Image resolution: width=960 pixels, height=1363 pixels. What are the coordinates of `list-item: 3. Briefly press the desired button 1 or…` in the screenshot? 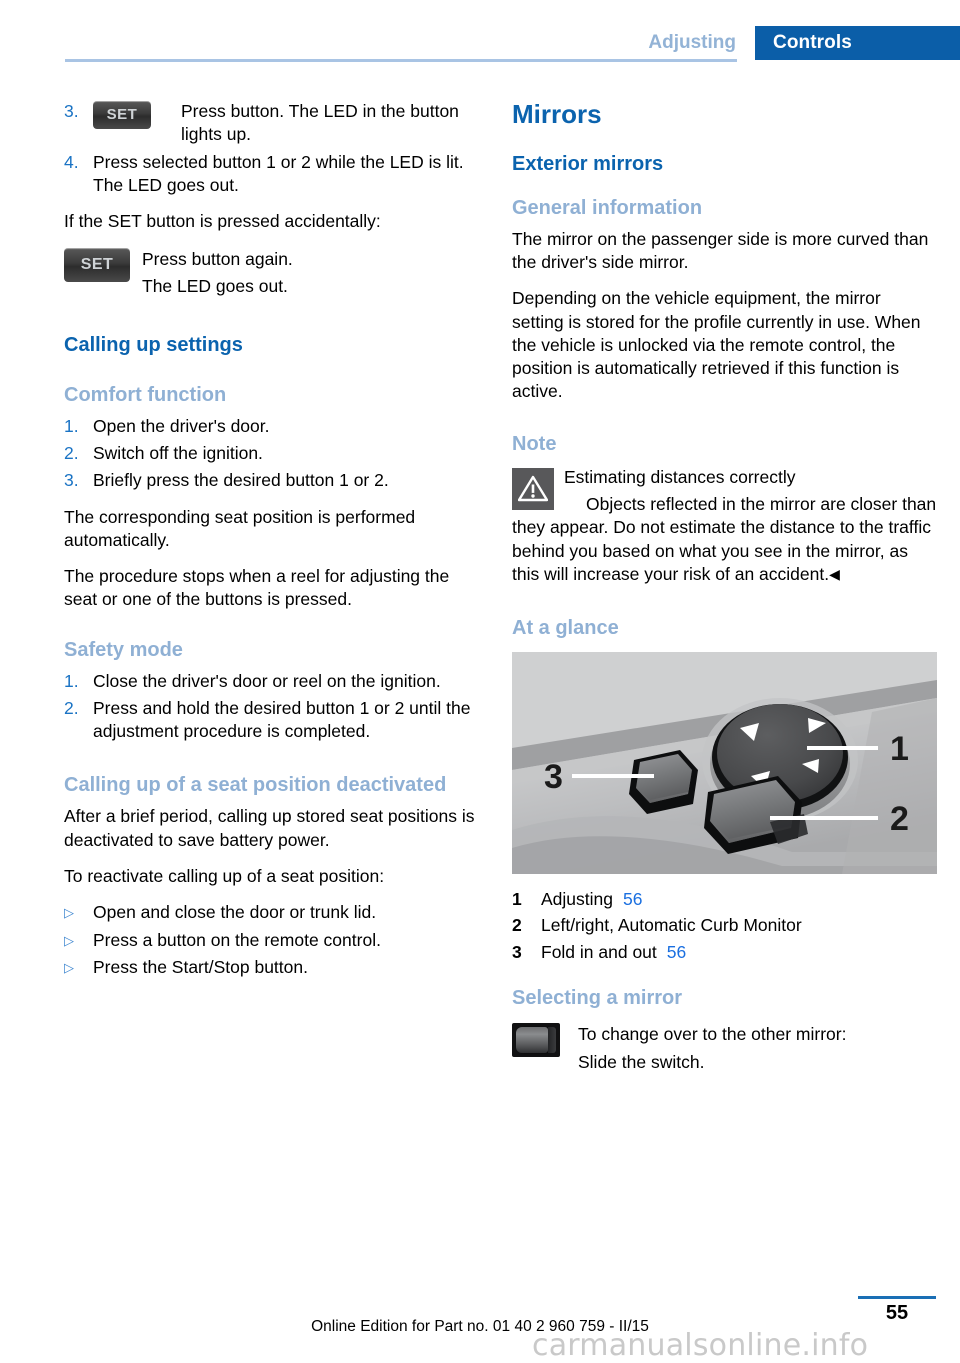 It's located at (270, 480).